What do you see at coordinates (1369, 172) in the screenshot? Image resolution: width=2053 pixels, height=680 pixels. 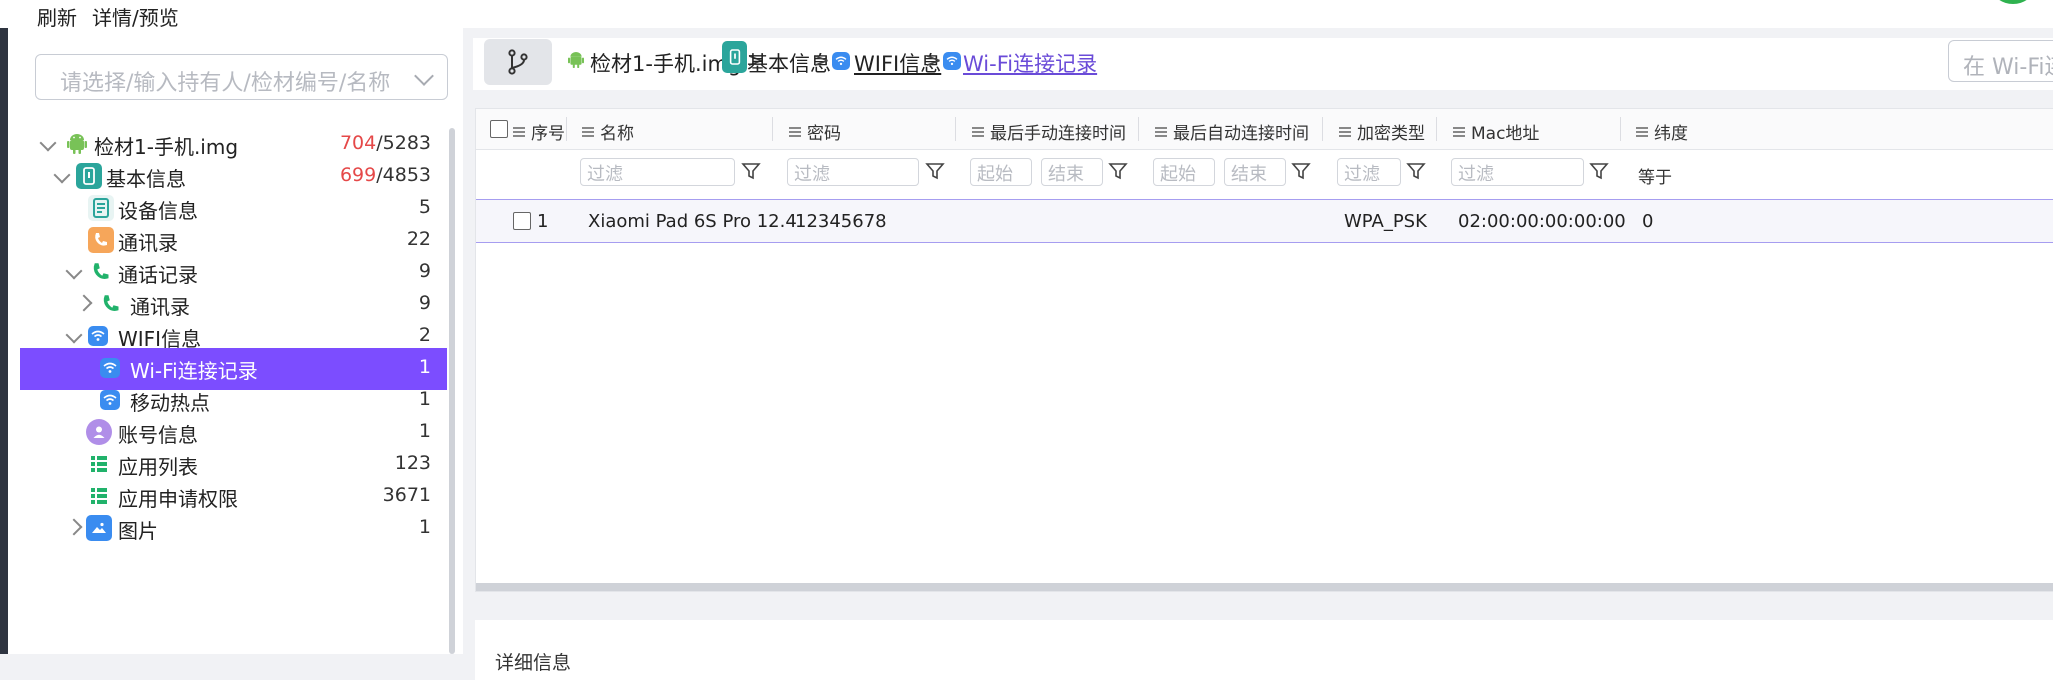 I see `filter-encryption-input: 过滤` at bounding box center [1369, 172].